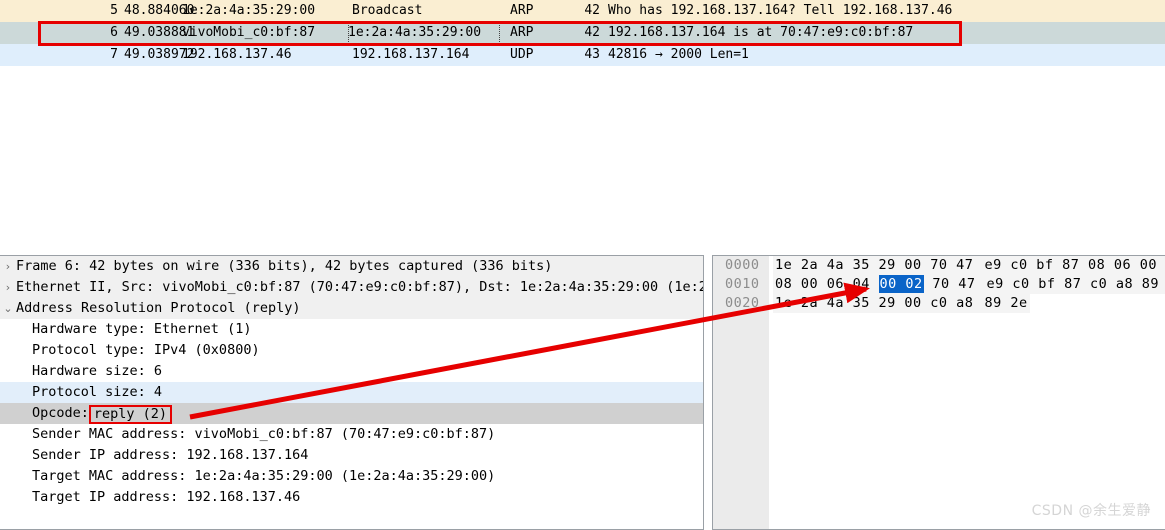 The width and height of the screenshot is (1165, 530). What do you see at coordinates (742, 265) in the screenshot?
I see `hex-offset: 0000` at bounding box center [742, 265].